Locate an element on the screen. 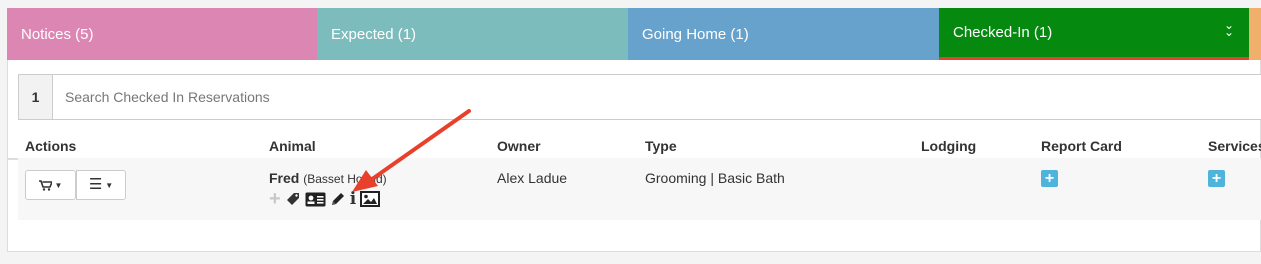 The width and height of the screenshot is (1261, 264). header-owner: Owner is located at coordinates (519, 146).